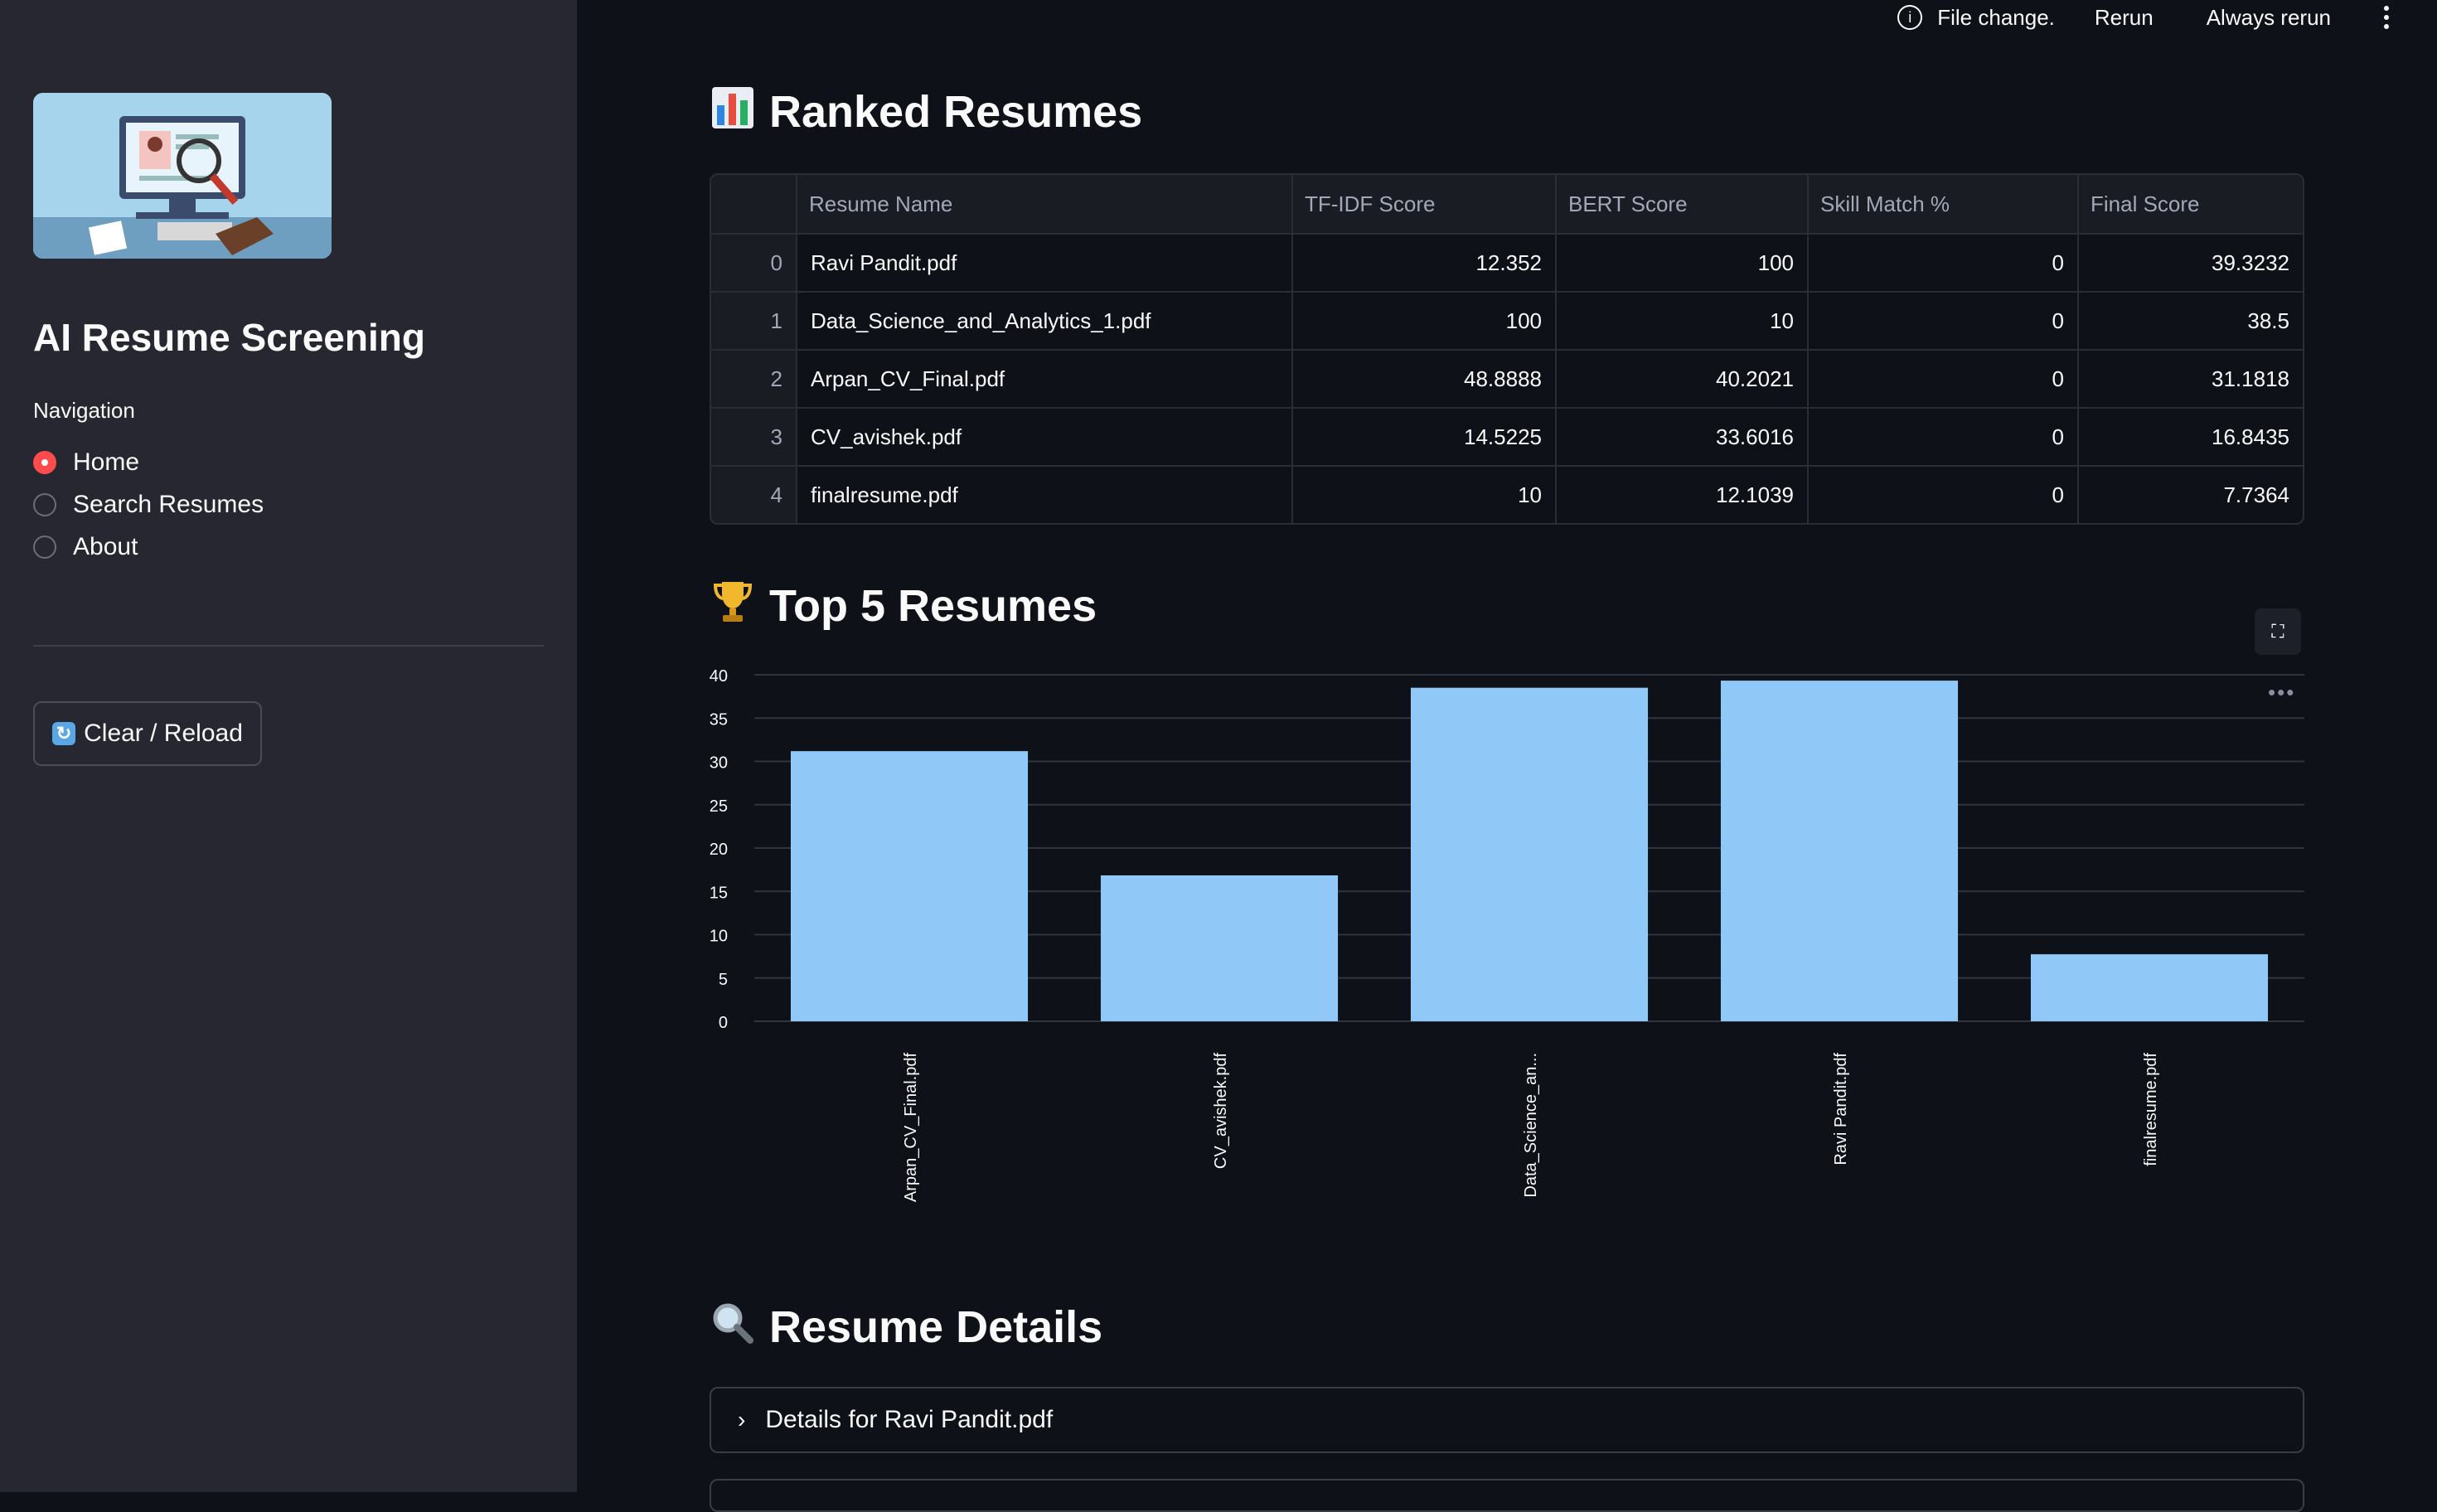 Image resolution: width=2437 pixels, height=1512 pixels. I want to click on resume-details-heading: Resume Details, so click(906, 1327).